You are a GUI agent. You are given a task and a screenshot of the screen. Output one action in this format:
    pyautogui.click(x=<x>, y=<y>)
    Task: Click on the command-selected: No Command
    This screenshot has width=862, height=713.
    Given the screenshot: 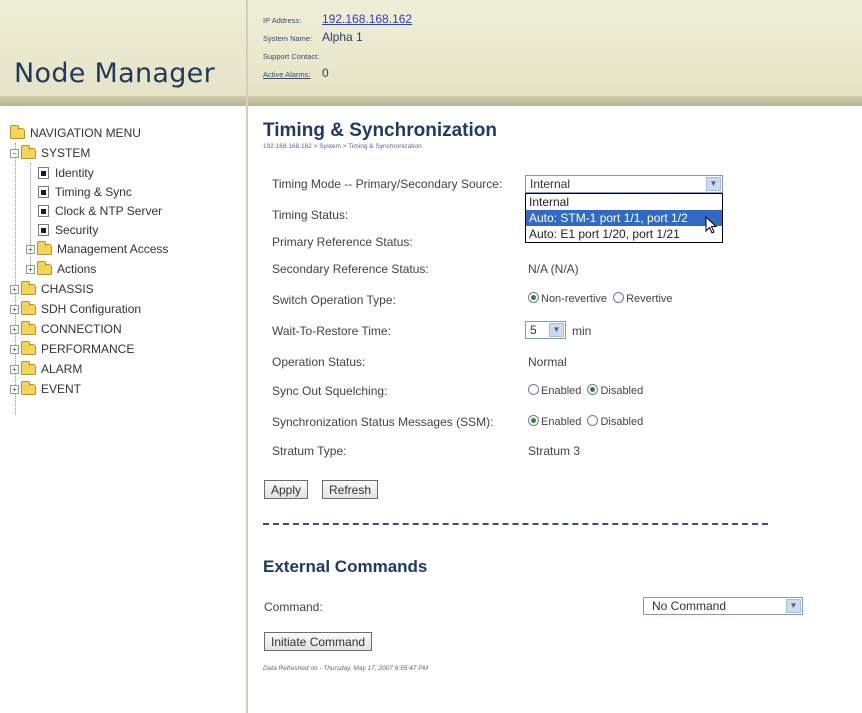 What is the action you would take?
    pyautogui.click(x=689, y=606)
    